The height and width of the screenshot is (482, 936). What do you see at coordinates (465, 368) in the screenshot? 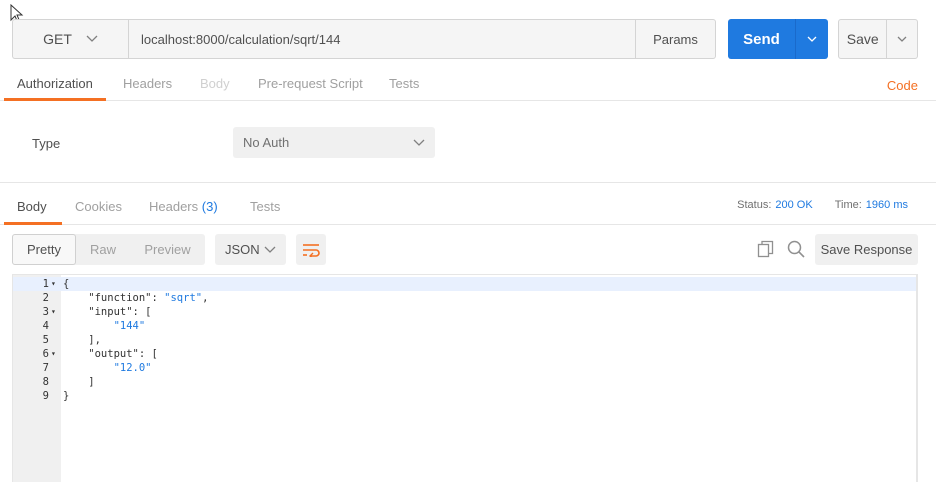
I see `code-line: 7 "12.0"` at bounding box center [465, 368].